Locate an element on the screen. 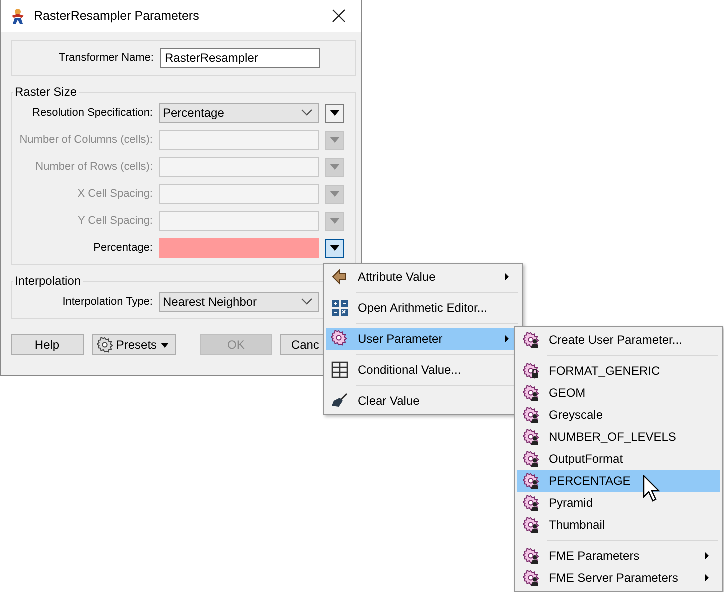  cursor-icon is located at coordinates (653, 489).